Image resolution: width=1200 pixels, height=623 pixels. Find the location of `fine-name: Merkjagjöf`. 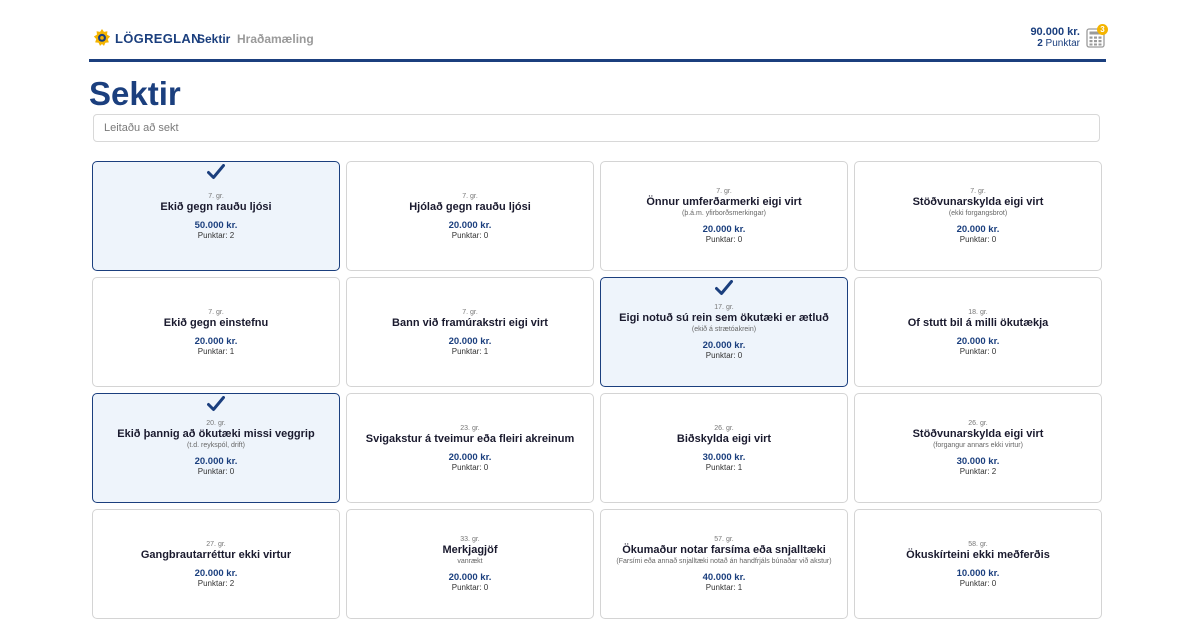

fine-name: Merkjagjöf is located at coordinates (470, 550).